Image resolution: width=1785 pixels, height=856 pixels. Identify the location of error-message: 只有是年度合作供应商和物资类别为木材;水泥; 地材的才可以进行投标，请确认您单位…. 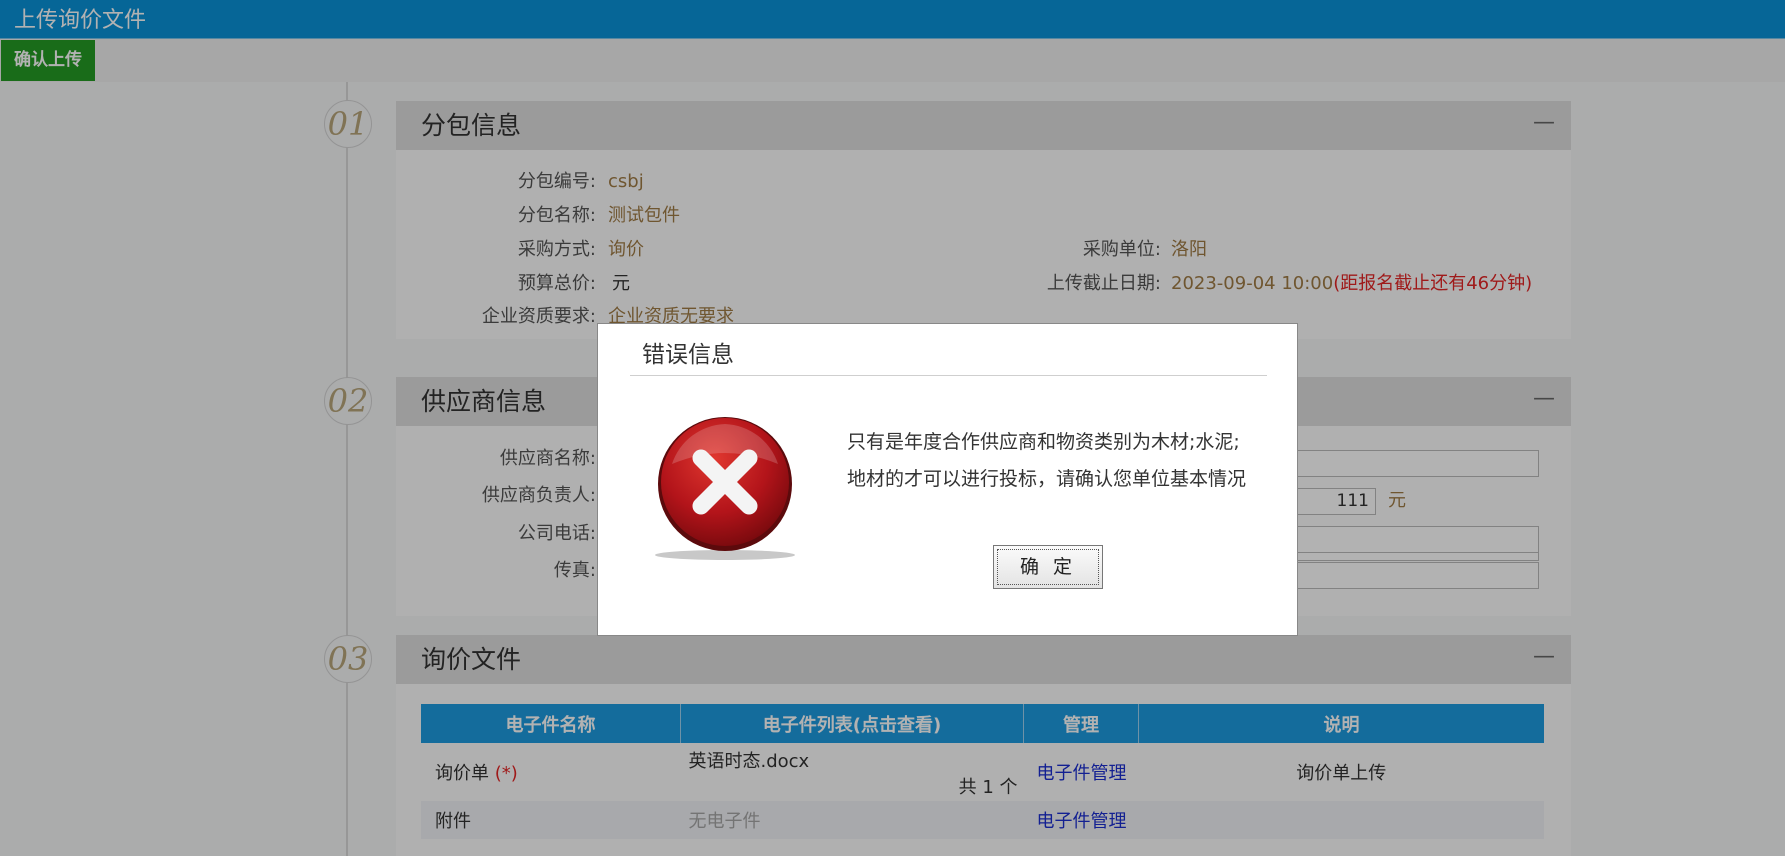
(1057, 461).